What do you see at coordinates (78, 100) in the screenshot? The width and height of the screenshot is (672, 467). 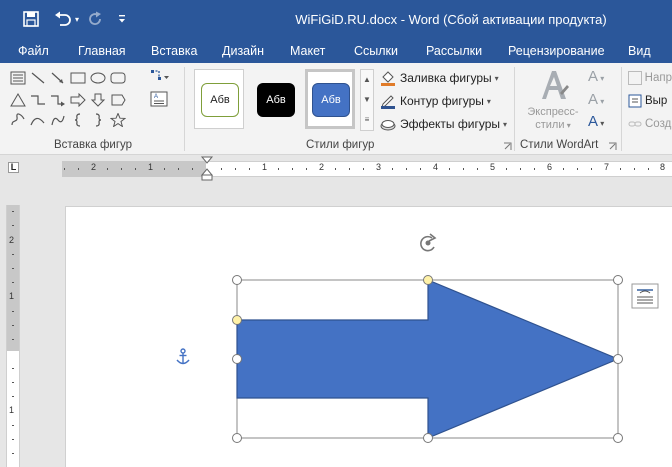 I see `right-arrow-icon` at bounding box center [78, 100].